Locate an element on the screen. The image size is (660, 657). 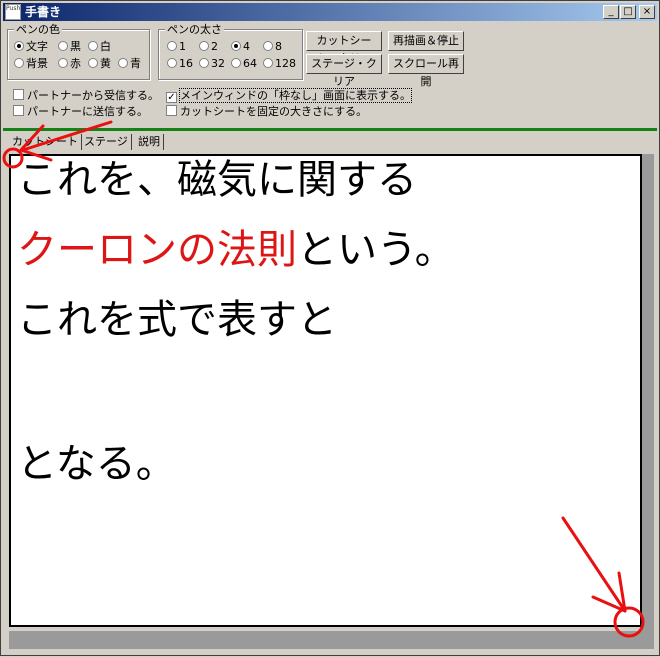
annotation-circle-bottom-right is located at coordinates (629, 622).